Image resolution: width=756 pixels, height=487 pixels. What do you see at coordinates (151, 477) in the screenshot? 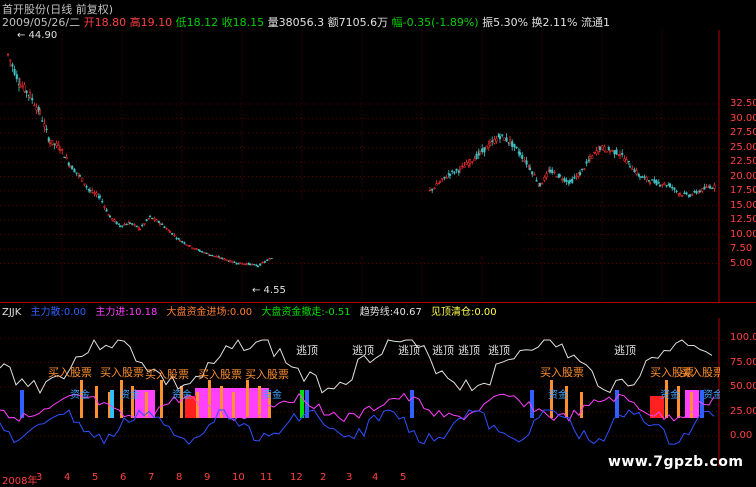
I see `time-axis-label: 7` at bounding box center [151, 477].